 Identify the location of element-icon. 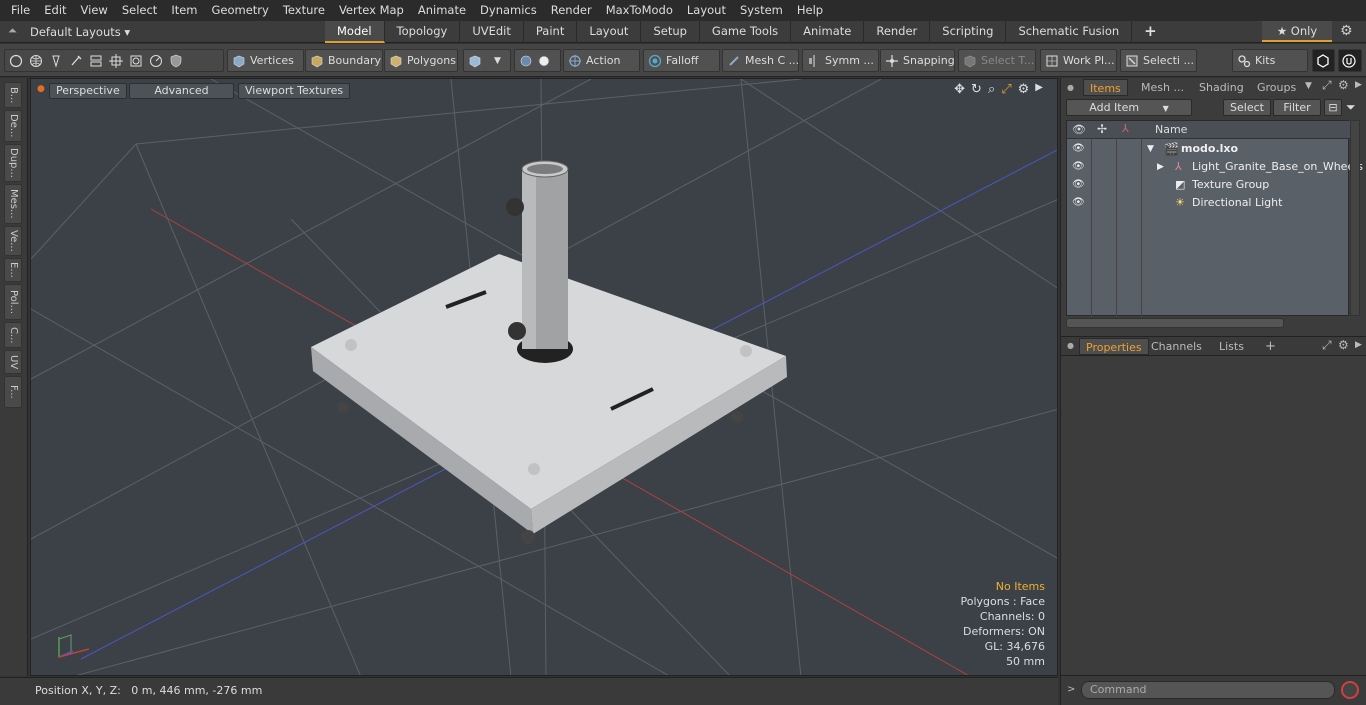
(136, 61).